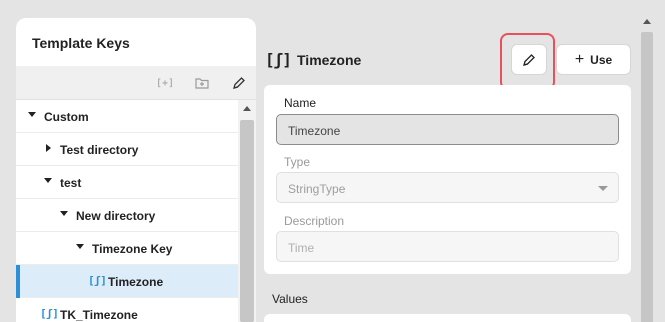  What do you see at coordinates (136, 83) in the screenshot?
I see `tree-toolbar: [+]` at bounding box center [136, 83].